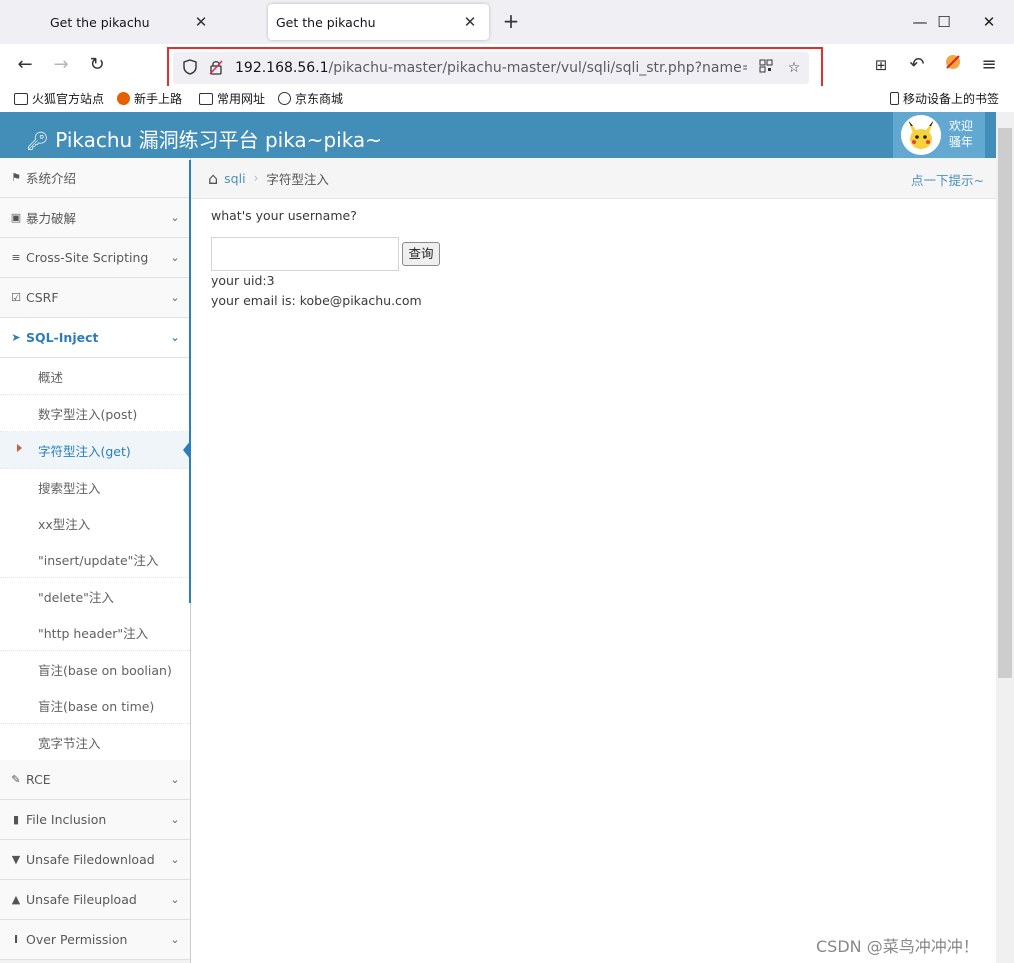 This screenshot has width=1014, height=963. What do you see at coordinates (95, 413) in the screenshot?
I see `submenu-item-numeric-post: 数字型注入(post)` at bounding box center [95, 413].